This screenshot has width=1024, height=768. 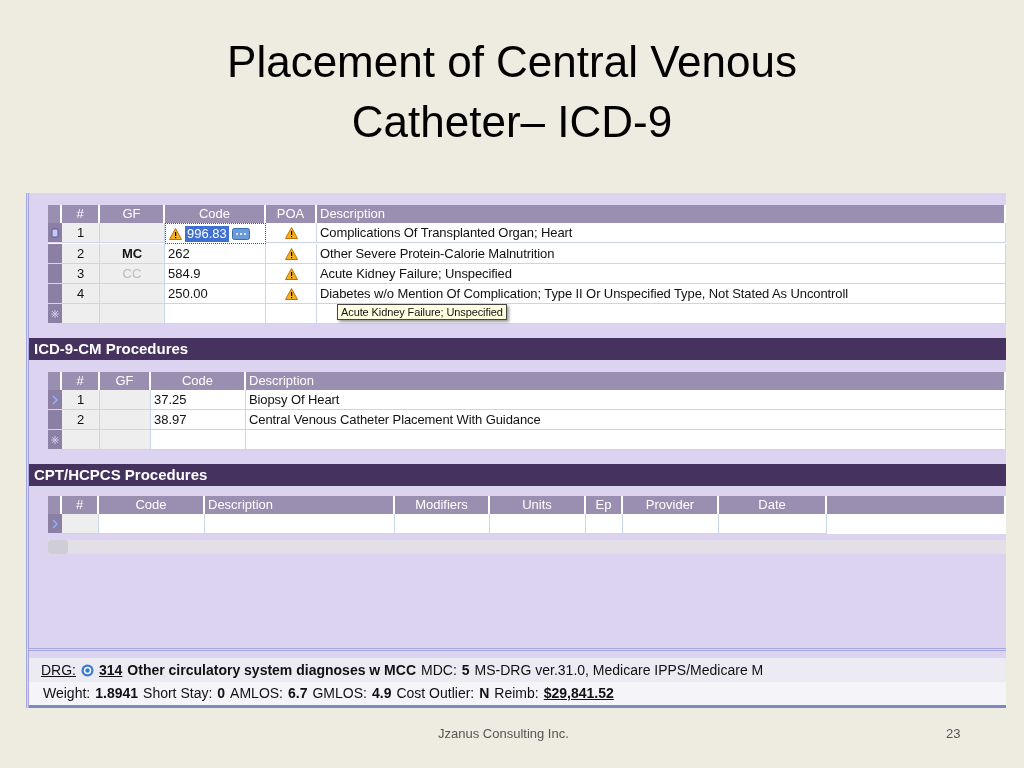 What do you see at coordinates (661, 274) in the screenshot?
I see `table-cell: Acute Kidney Failure; Unspecified` at bounding box center [661, 274].